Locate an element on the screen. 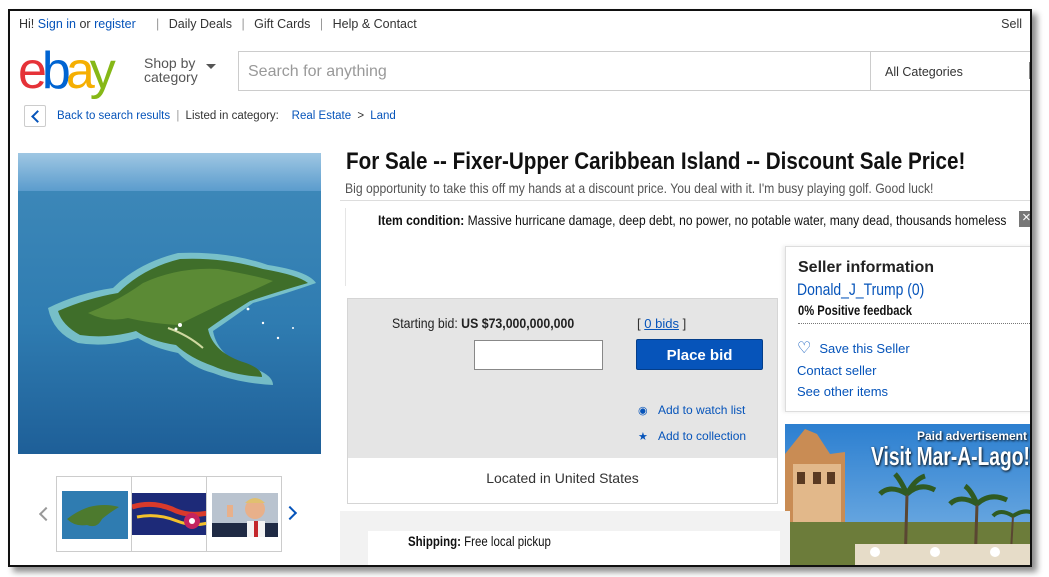 This screenshot has width=1049, height=577. category-label: category is located at coordinates (171, 77).